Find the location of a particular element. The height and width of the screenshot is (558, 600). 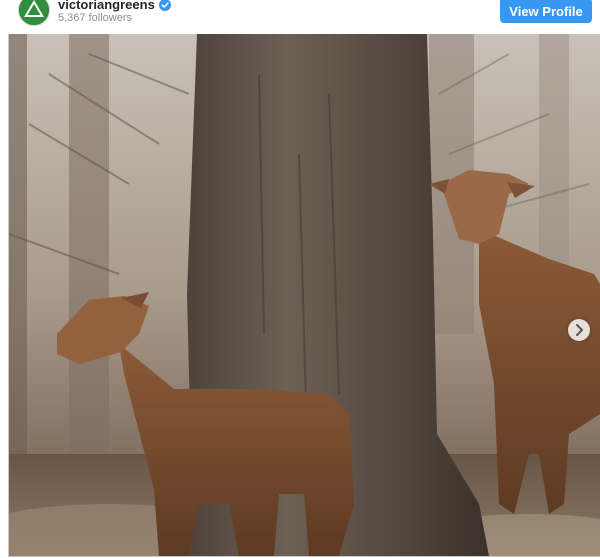

next-photo-button is located at coordinates (579, 330).